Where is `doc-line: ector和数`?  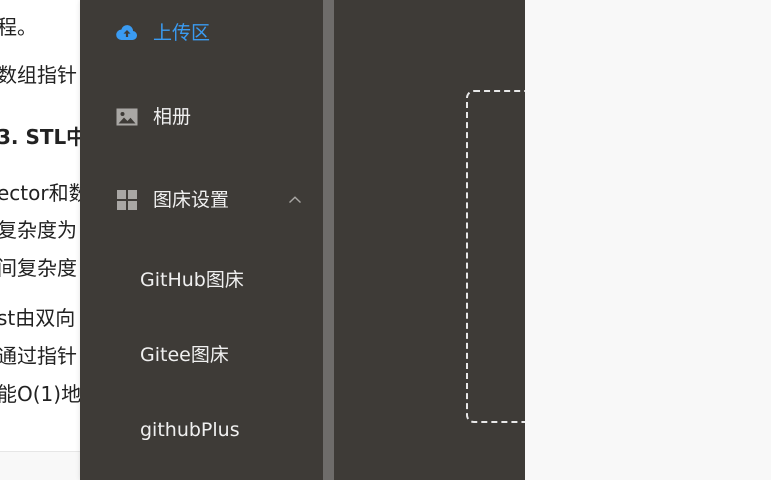
doc-line: ector和数 is located at coordinates (40, 193).